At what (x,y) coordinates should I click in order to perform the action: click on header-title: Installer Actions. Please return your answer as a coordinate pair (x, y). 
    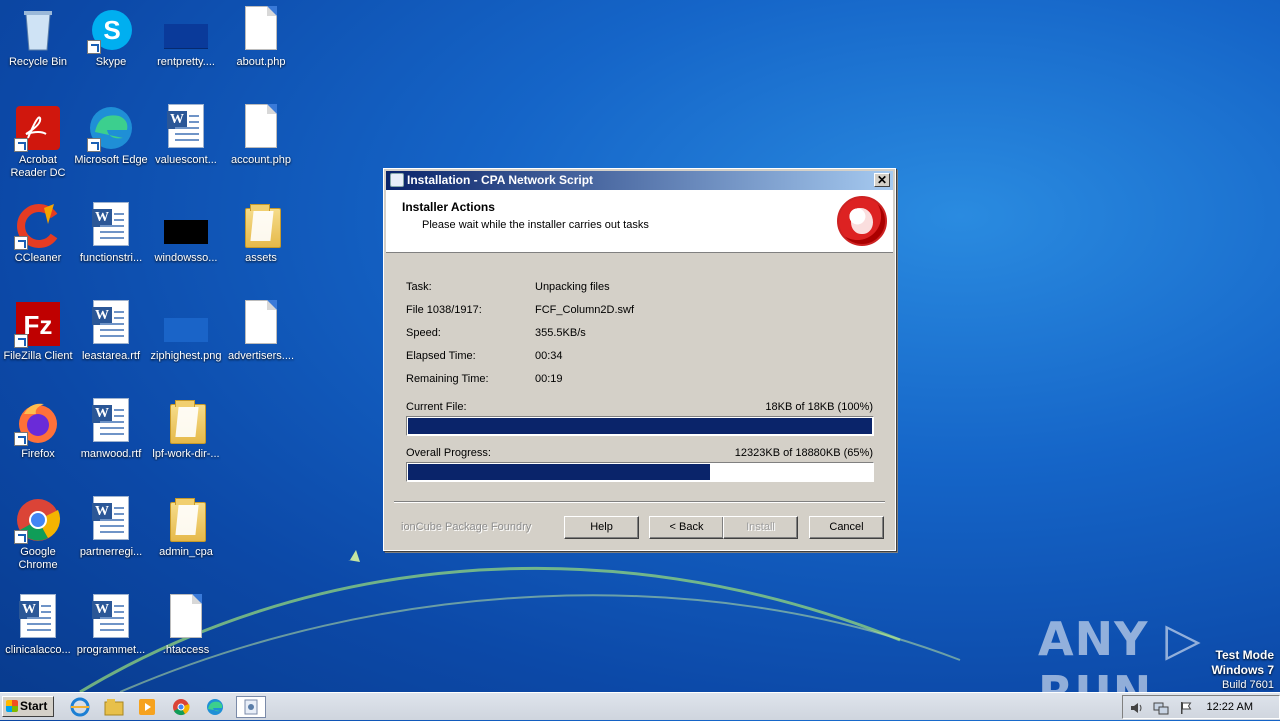
    Looking at the image, I should click on (448, 207).